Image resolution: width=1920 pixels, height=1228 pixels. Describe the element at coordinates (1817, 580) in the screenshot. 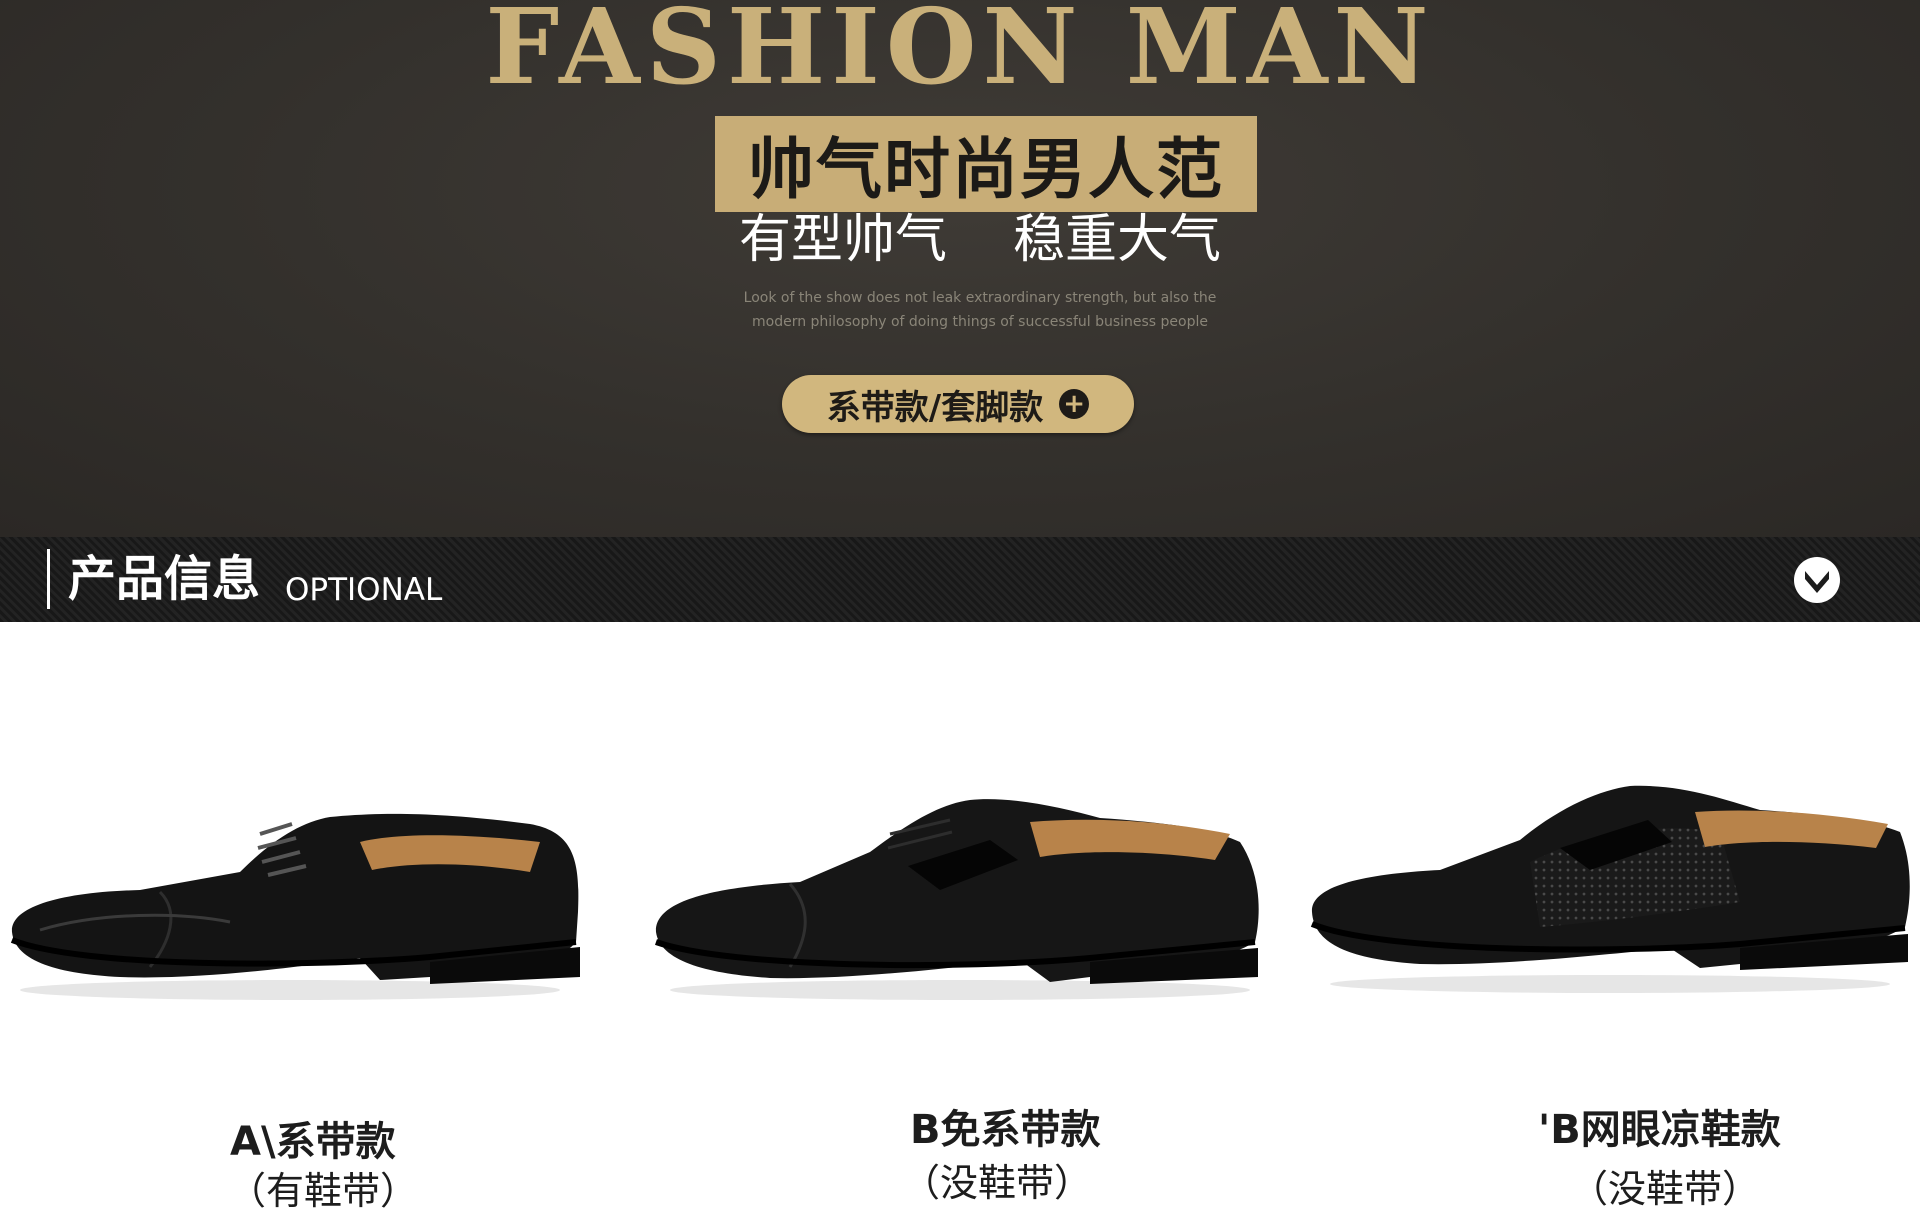

I see `chevron-down-icon` at that location.